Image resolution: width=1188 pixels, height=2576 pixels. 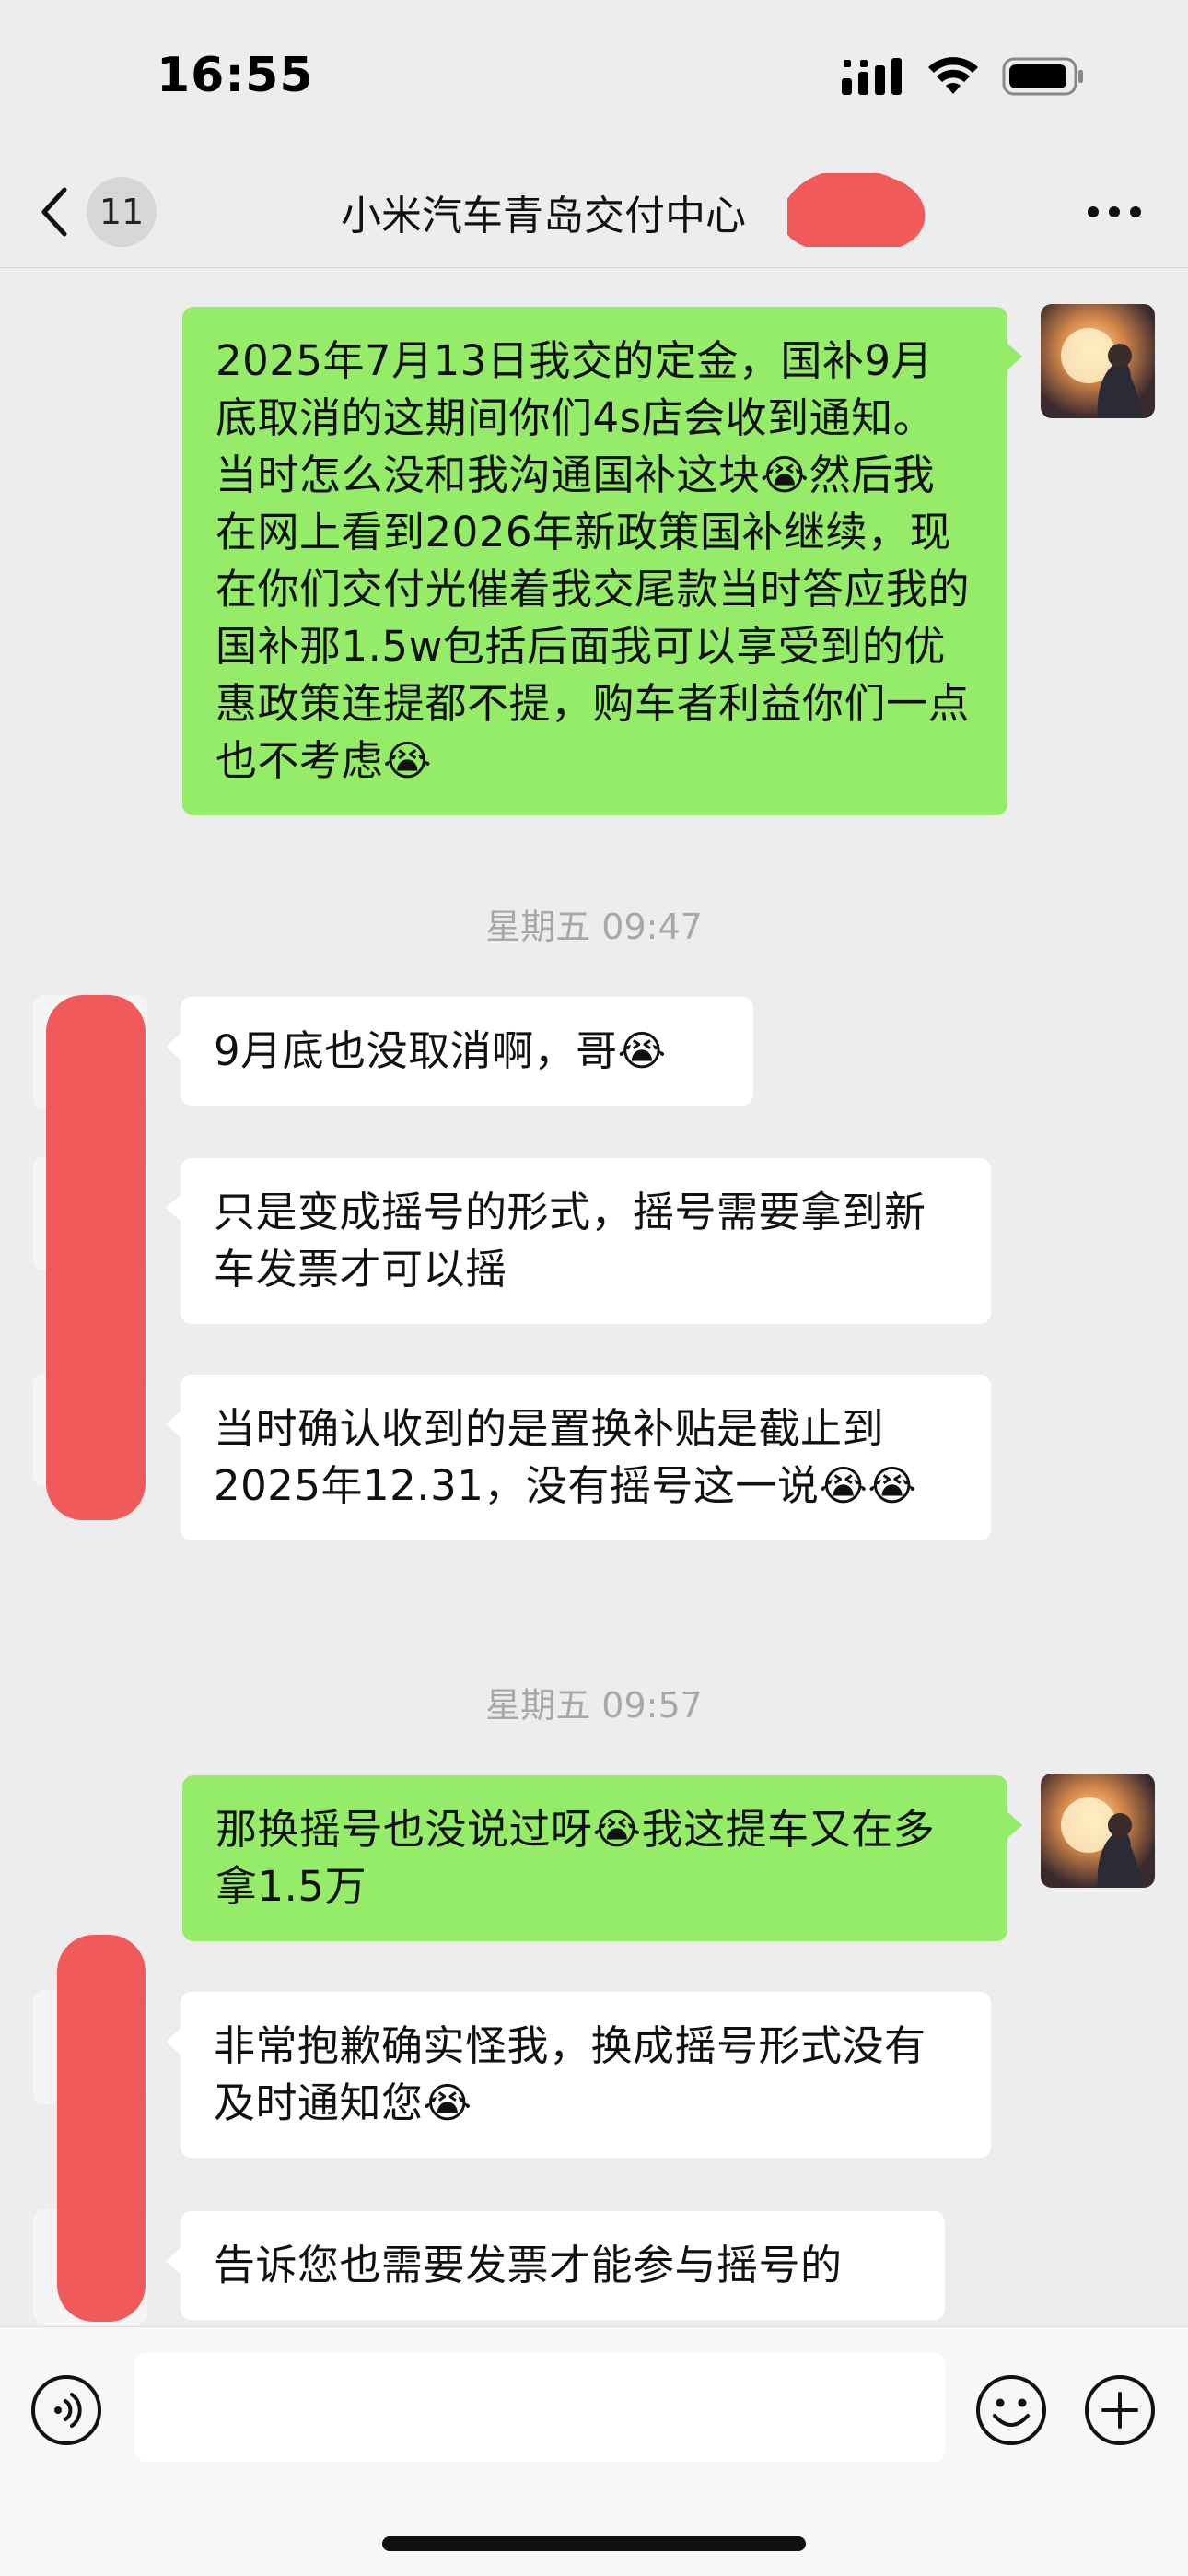 I want to click on message-bubble: 非常抱歉确实怪我，换成摇号形式没有及时通知您😭, so click(x=578, y=2075).